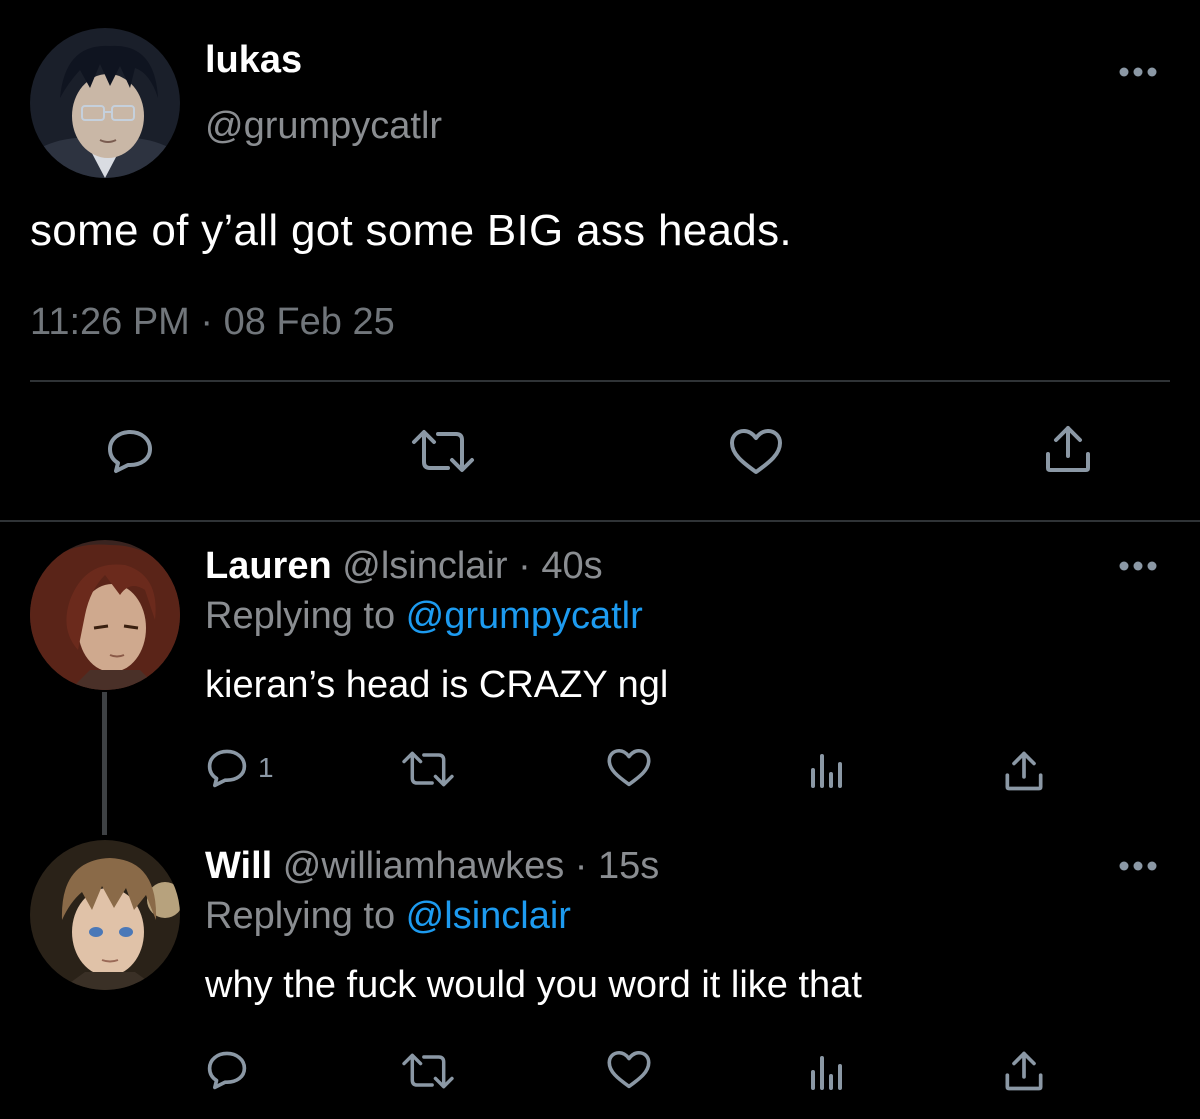  What do you see at coordinates (411, 230) in the screenshot?
I see `tweet-text: some of y’all got some BIG ass heads.` at bounding box center [411, 230].